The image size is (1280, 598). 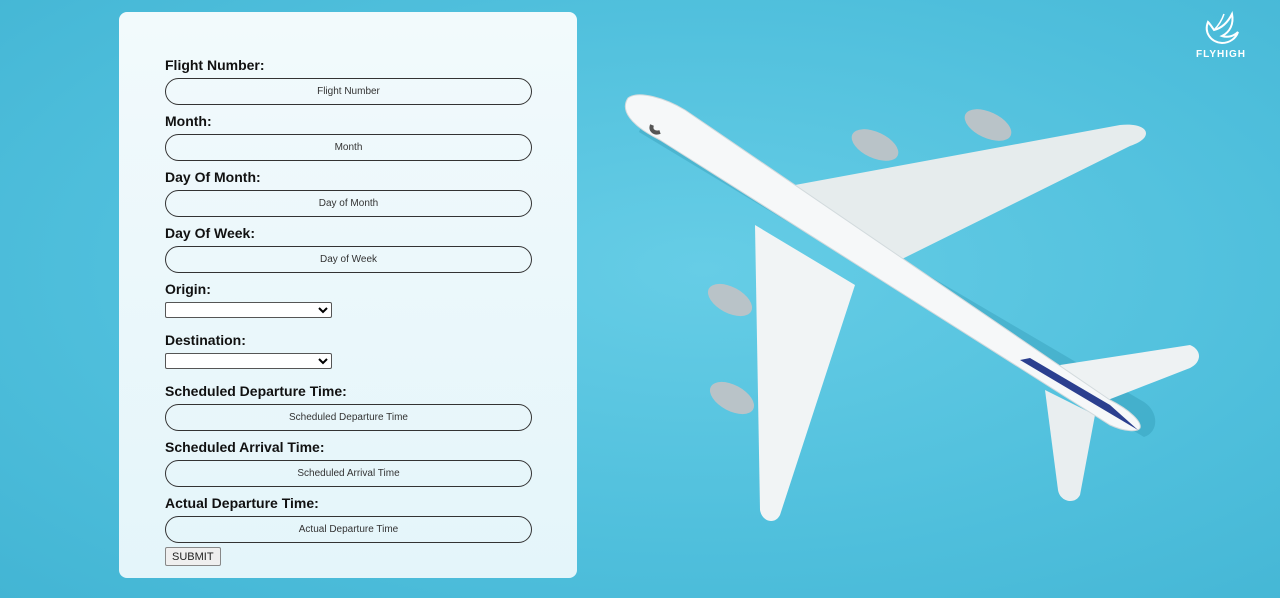 I want to click on day-of-week-input, so click(x=348, y=259).